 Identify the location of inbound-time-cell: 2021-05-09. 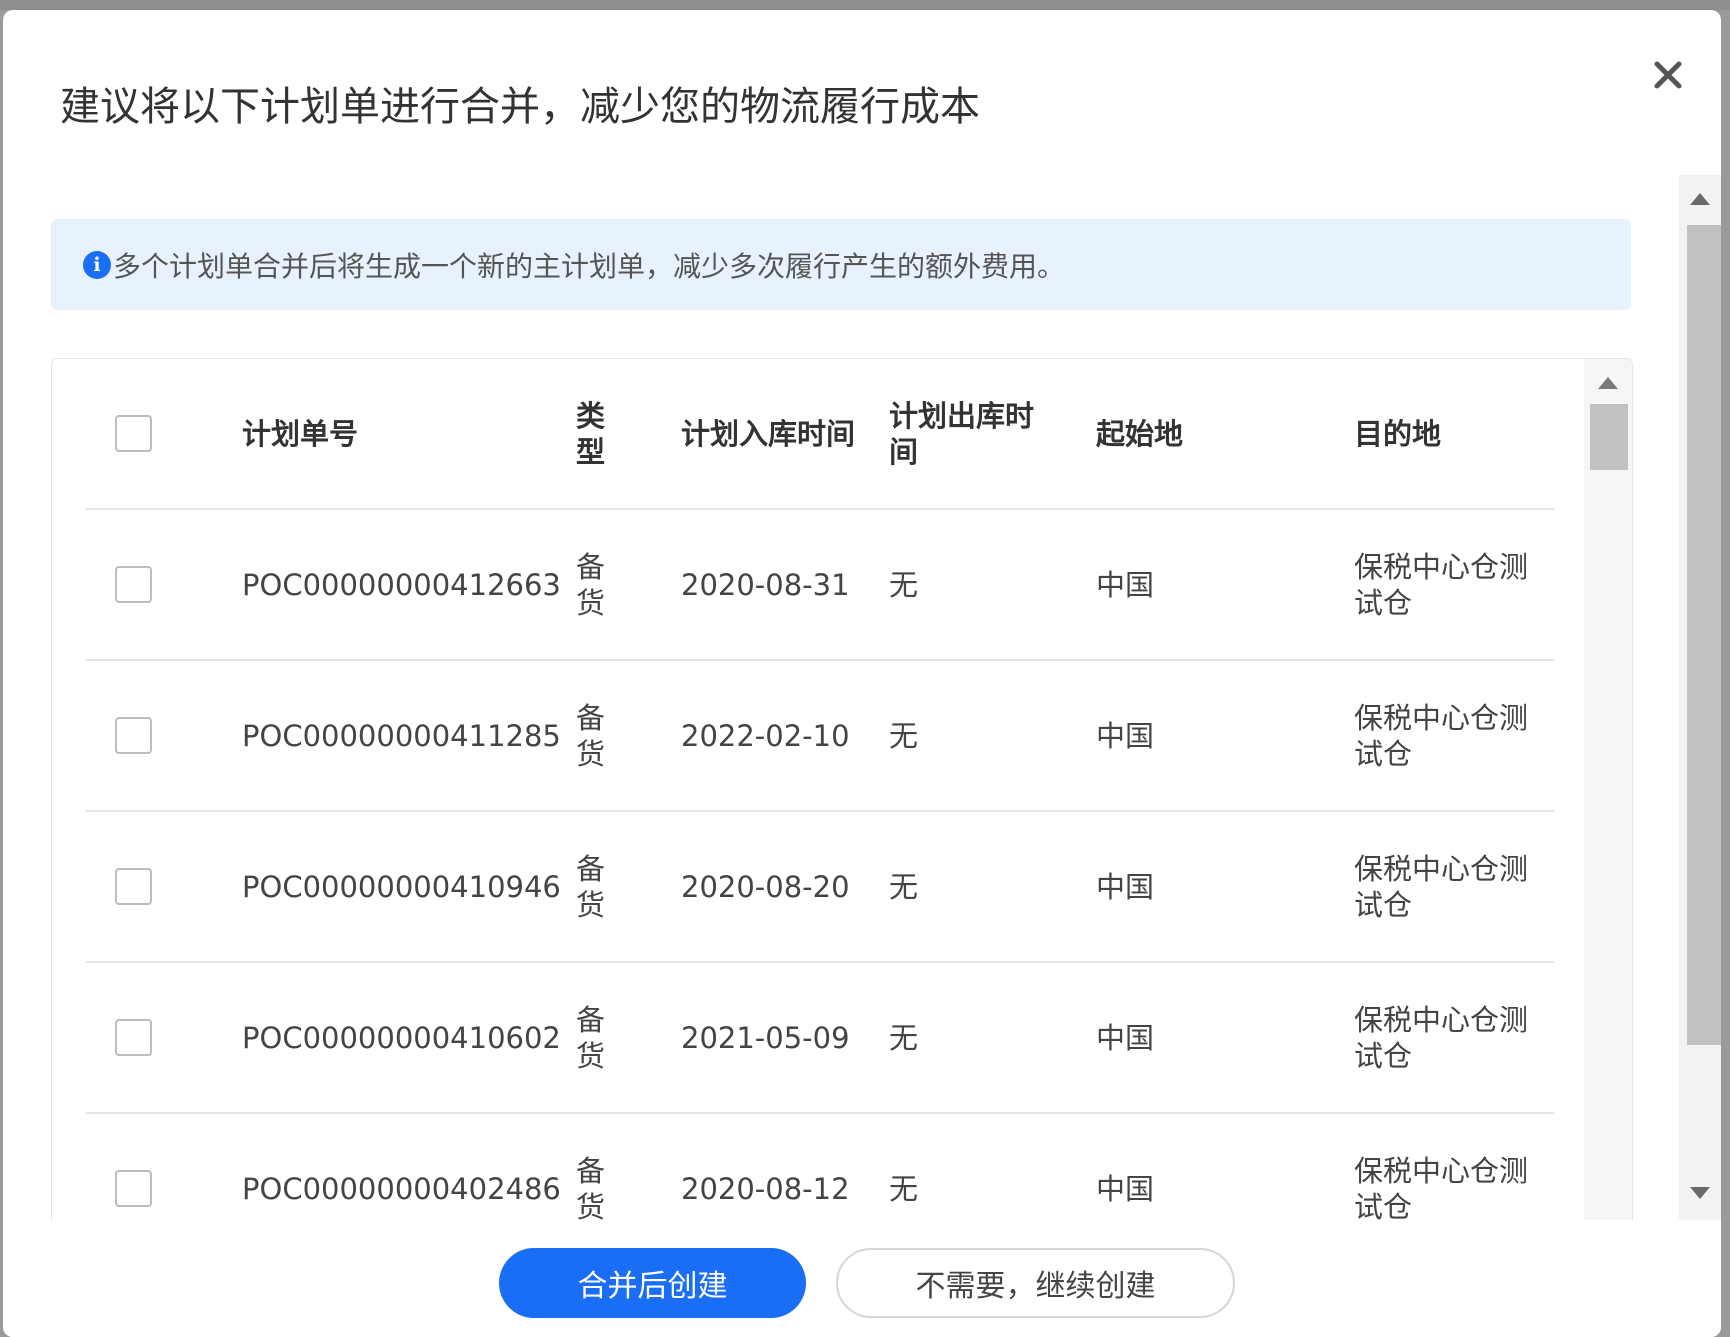
(765, 1037).